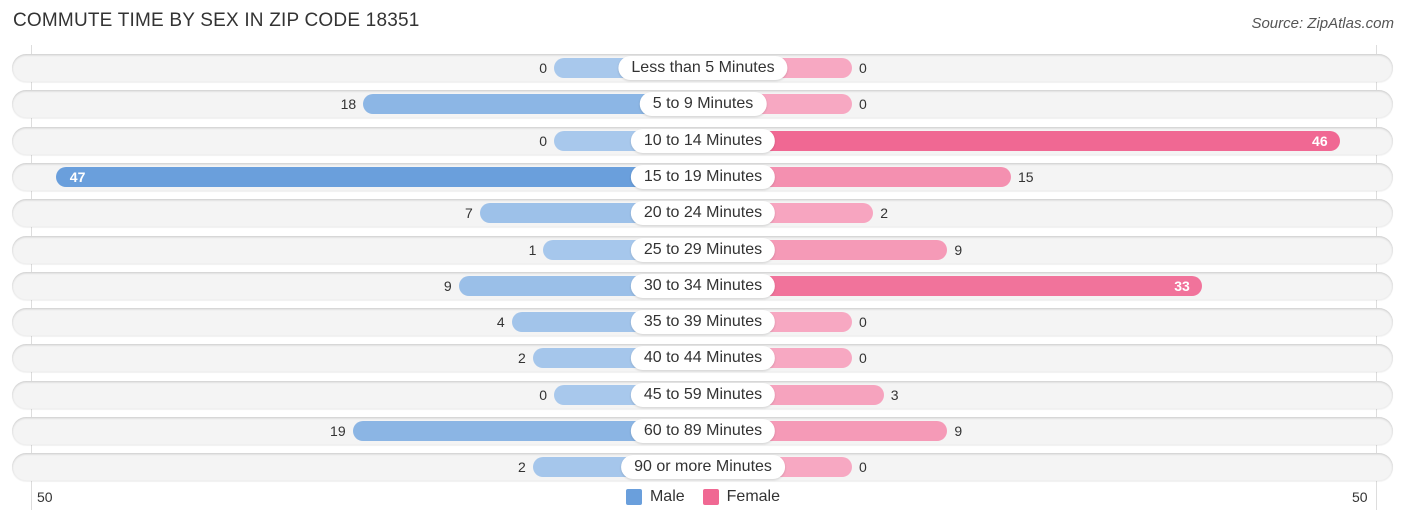 The image size is (1406, 523). I want to click on legend-item-female: Female, so click(741, 497).